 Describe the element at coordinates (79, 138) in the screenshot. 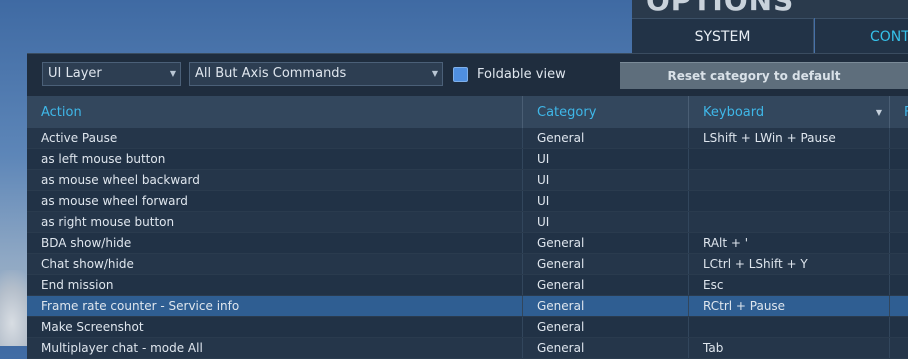

I see `action-cell: Active Pause` at that location.